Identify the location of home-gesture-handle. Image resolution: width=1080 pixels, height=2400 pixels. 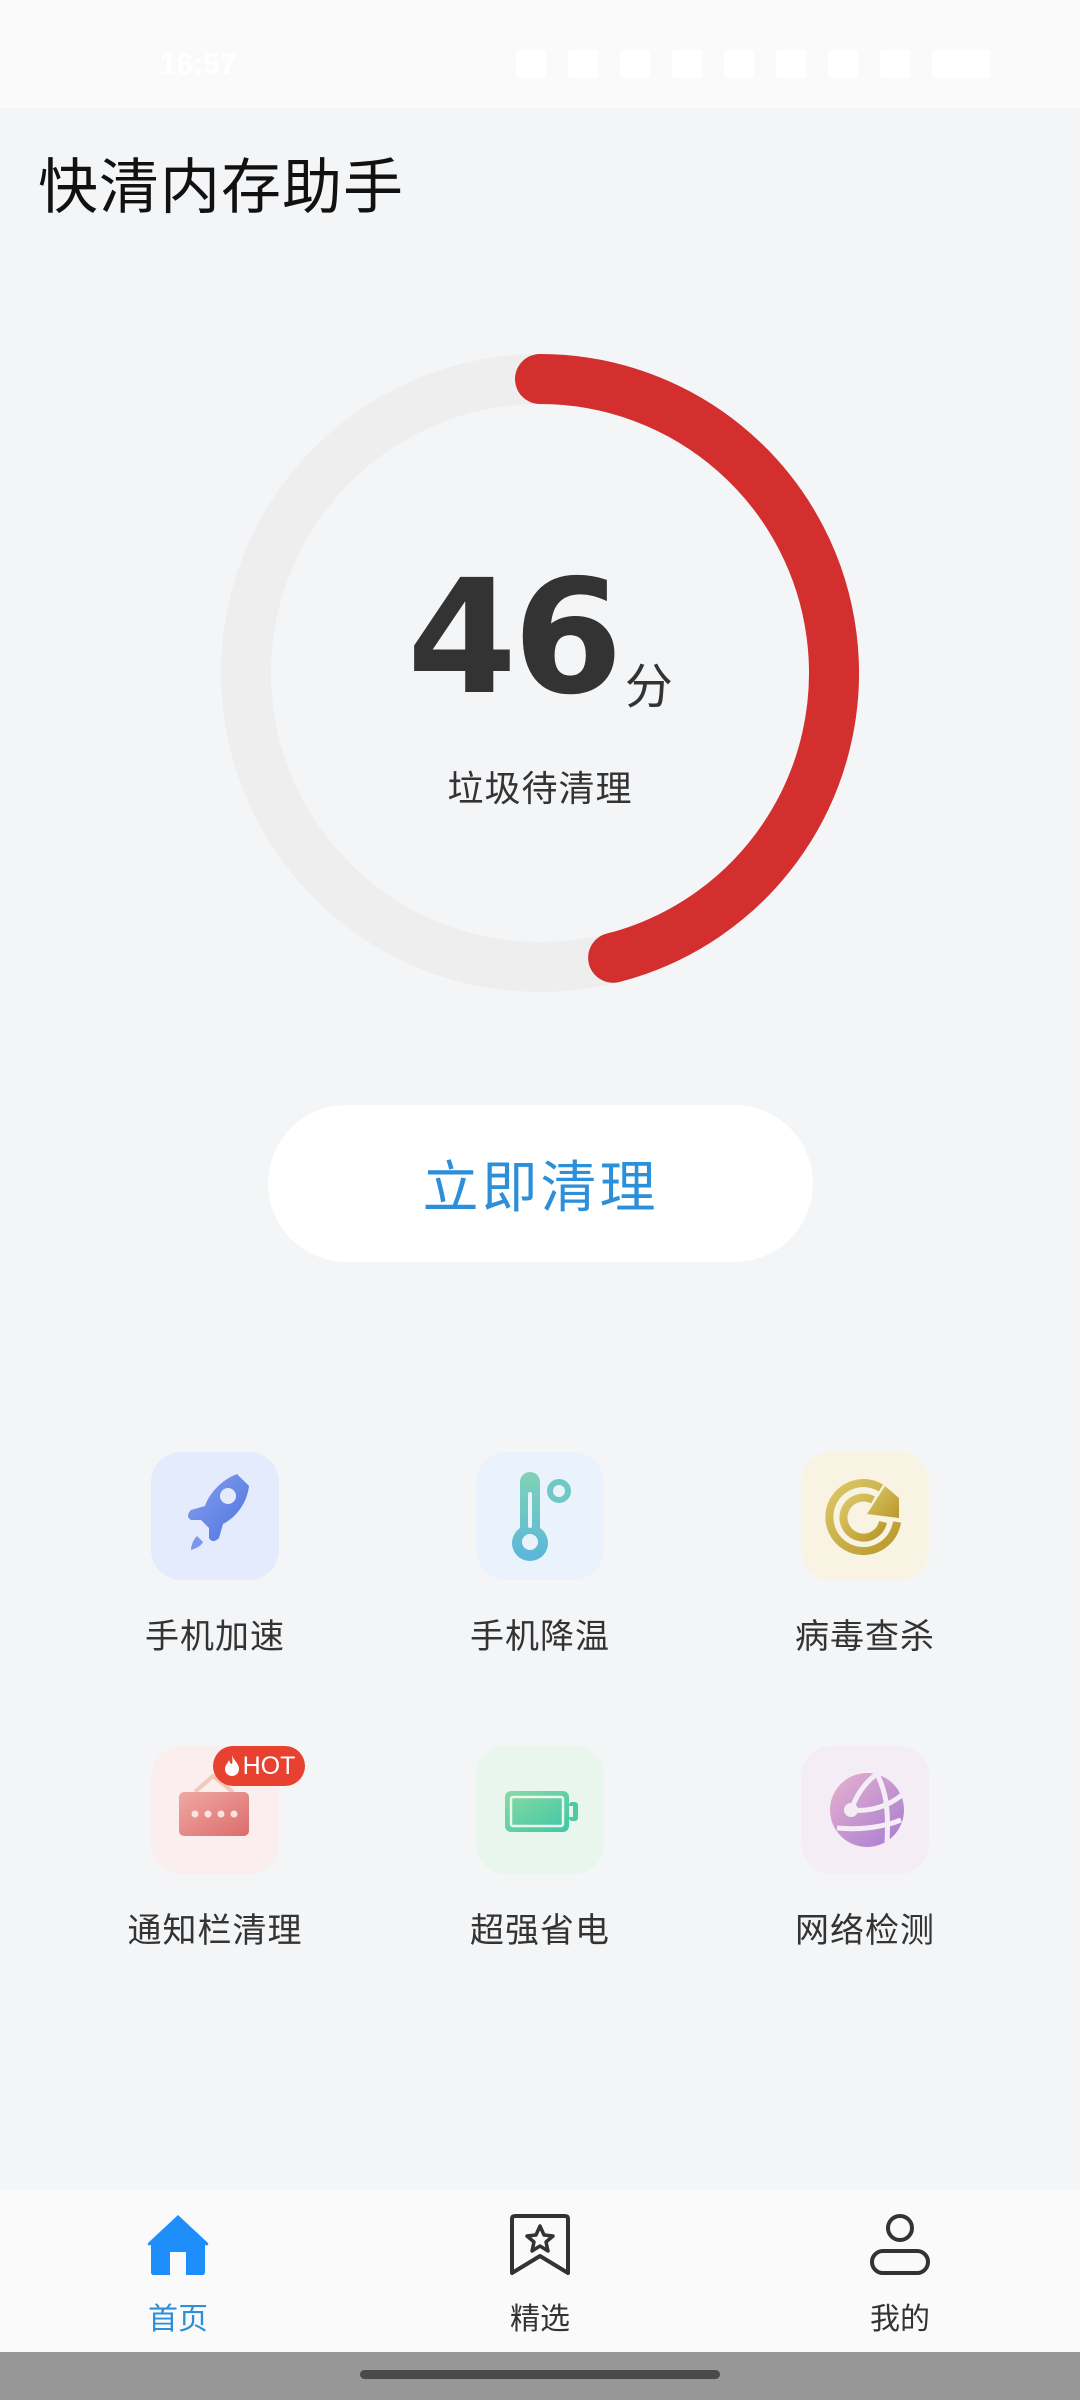
(540, 2374).